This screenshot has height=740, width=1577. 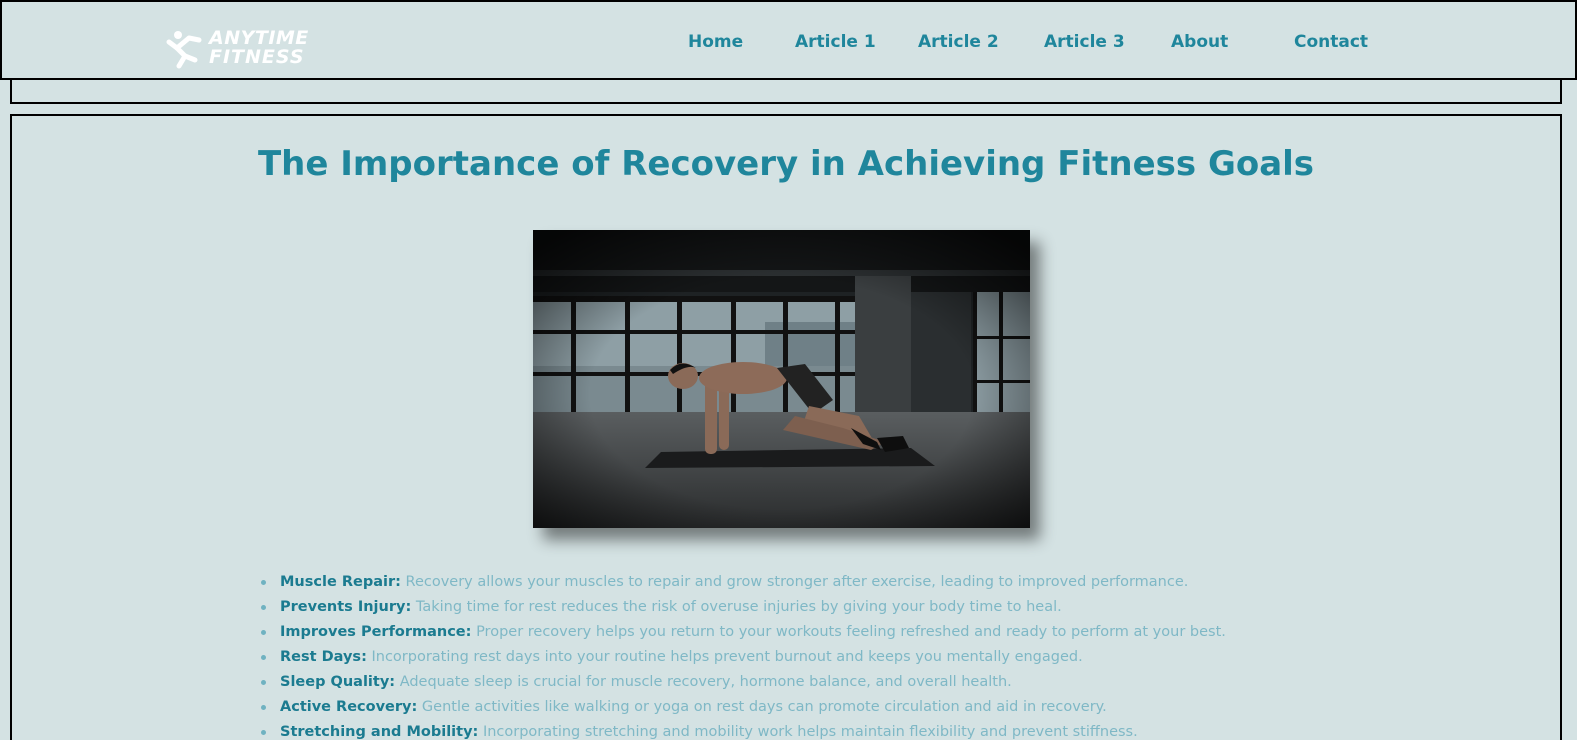 What do you see at coordinates (376, 632) in the screenshot?
I see `point-key: Improves Performance:` at bounding box center [376, 632].